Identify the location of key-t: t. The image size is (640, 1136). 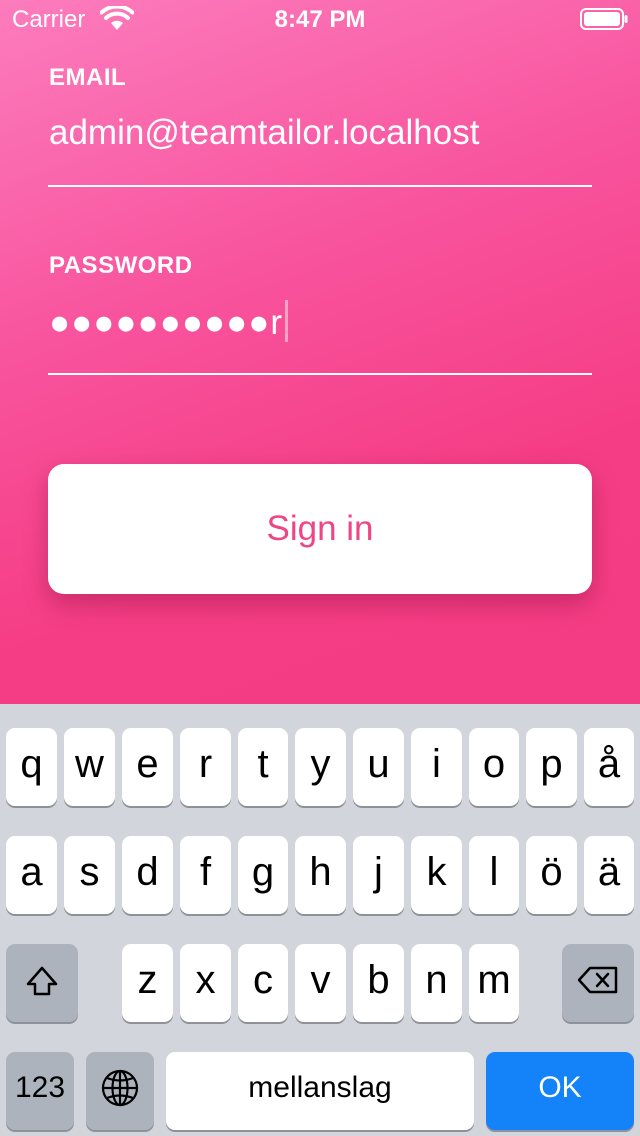
(263, 767).